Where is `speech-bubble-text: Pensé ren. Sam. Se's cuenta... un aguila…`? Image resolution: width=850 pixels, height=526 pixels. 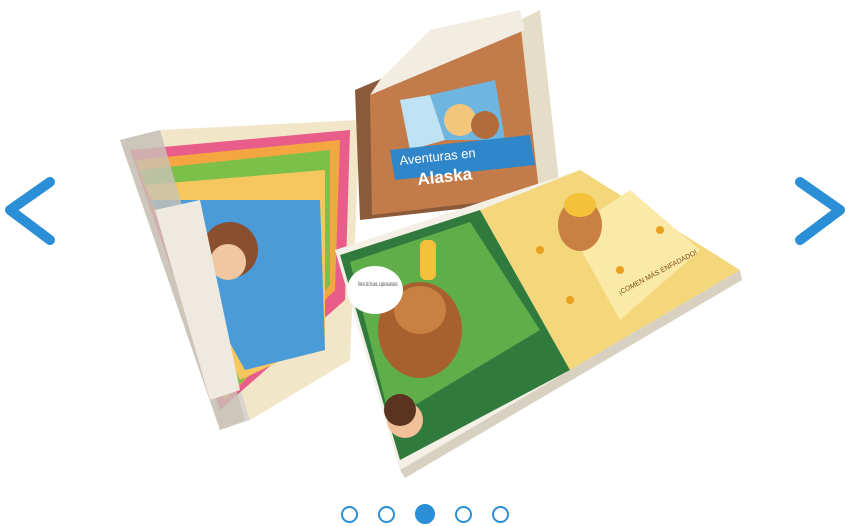 speech-bubble-text: Pensé ren. Sam. Se's cuenta... un aguila… is located at coordinates (378, 285).